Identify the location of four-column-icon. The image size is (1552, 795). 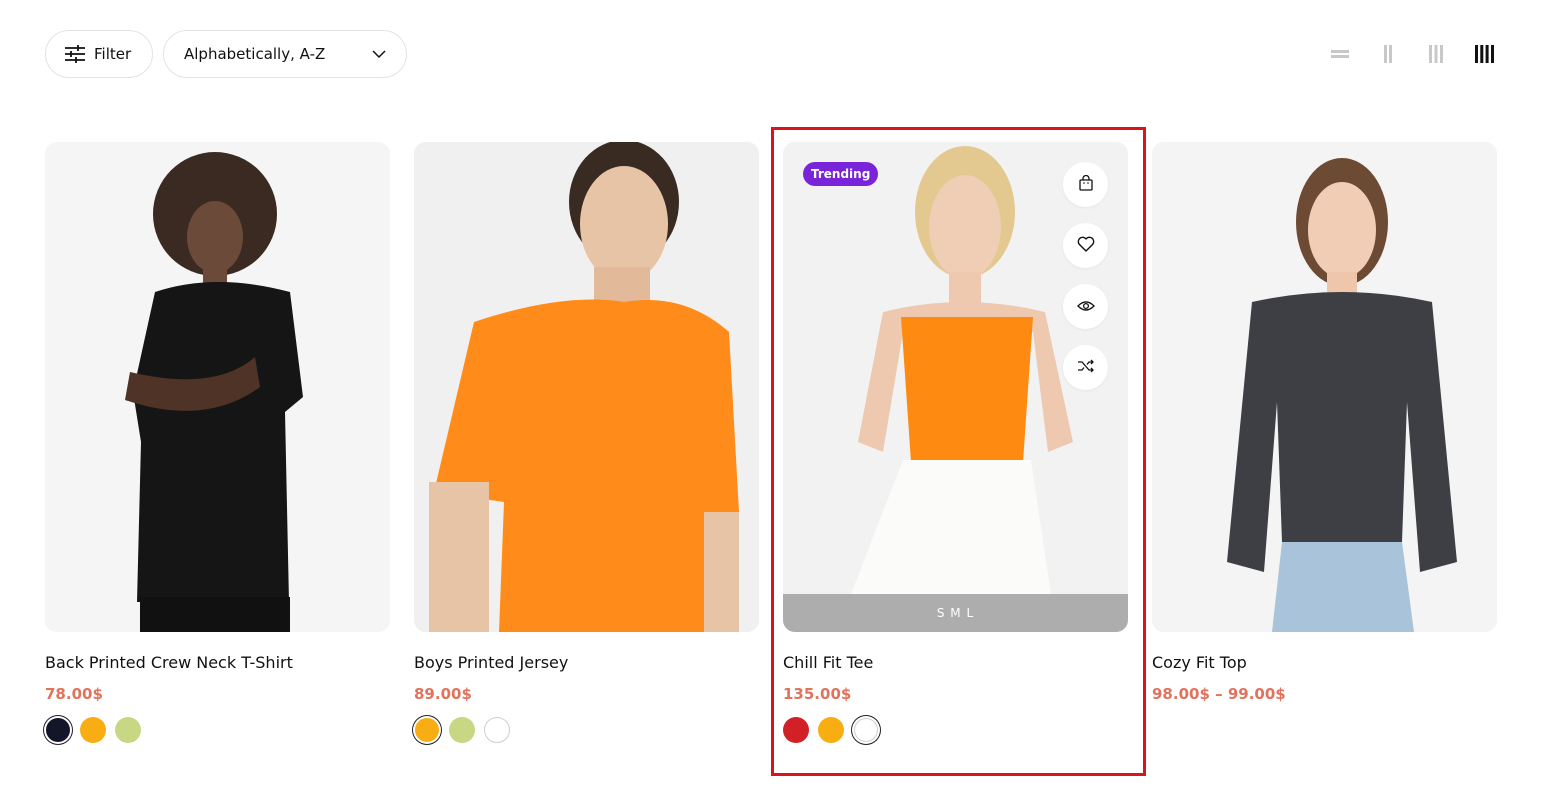
(1484, 54).